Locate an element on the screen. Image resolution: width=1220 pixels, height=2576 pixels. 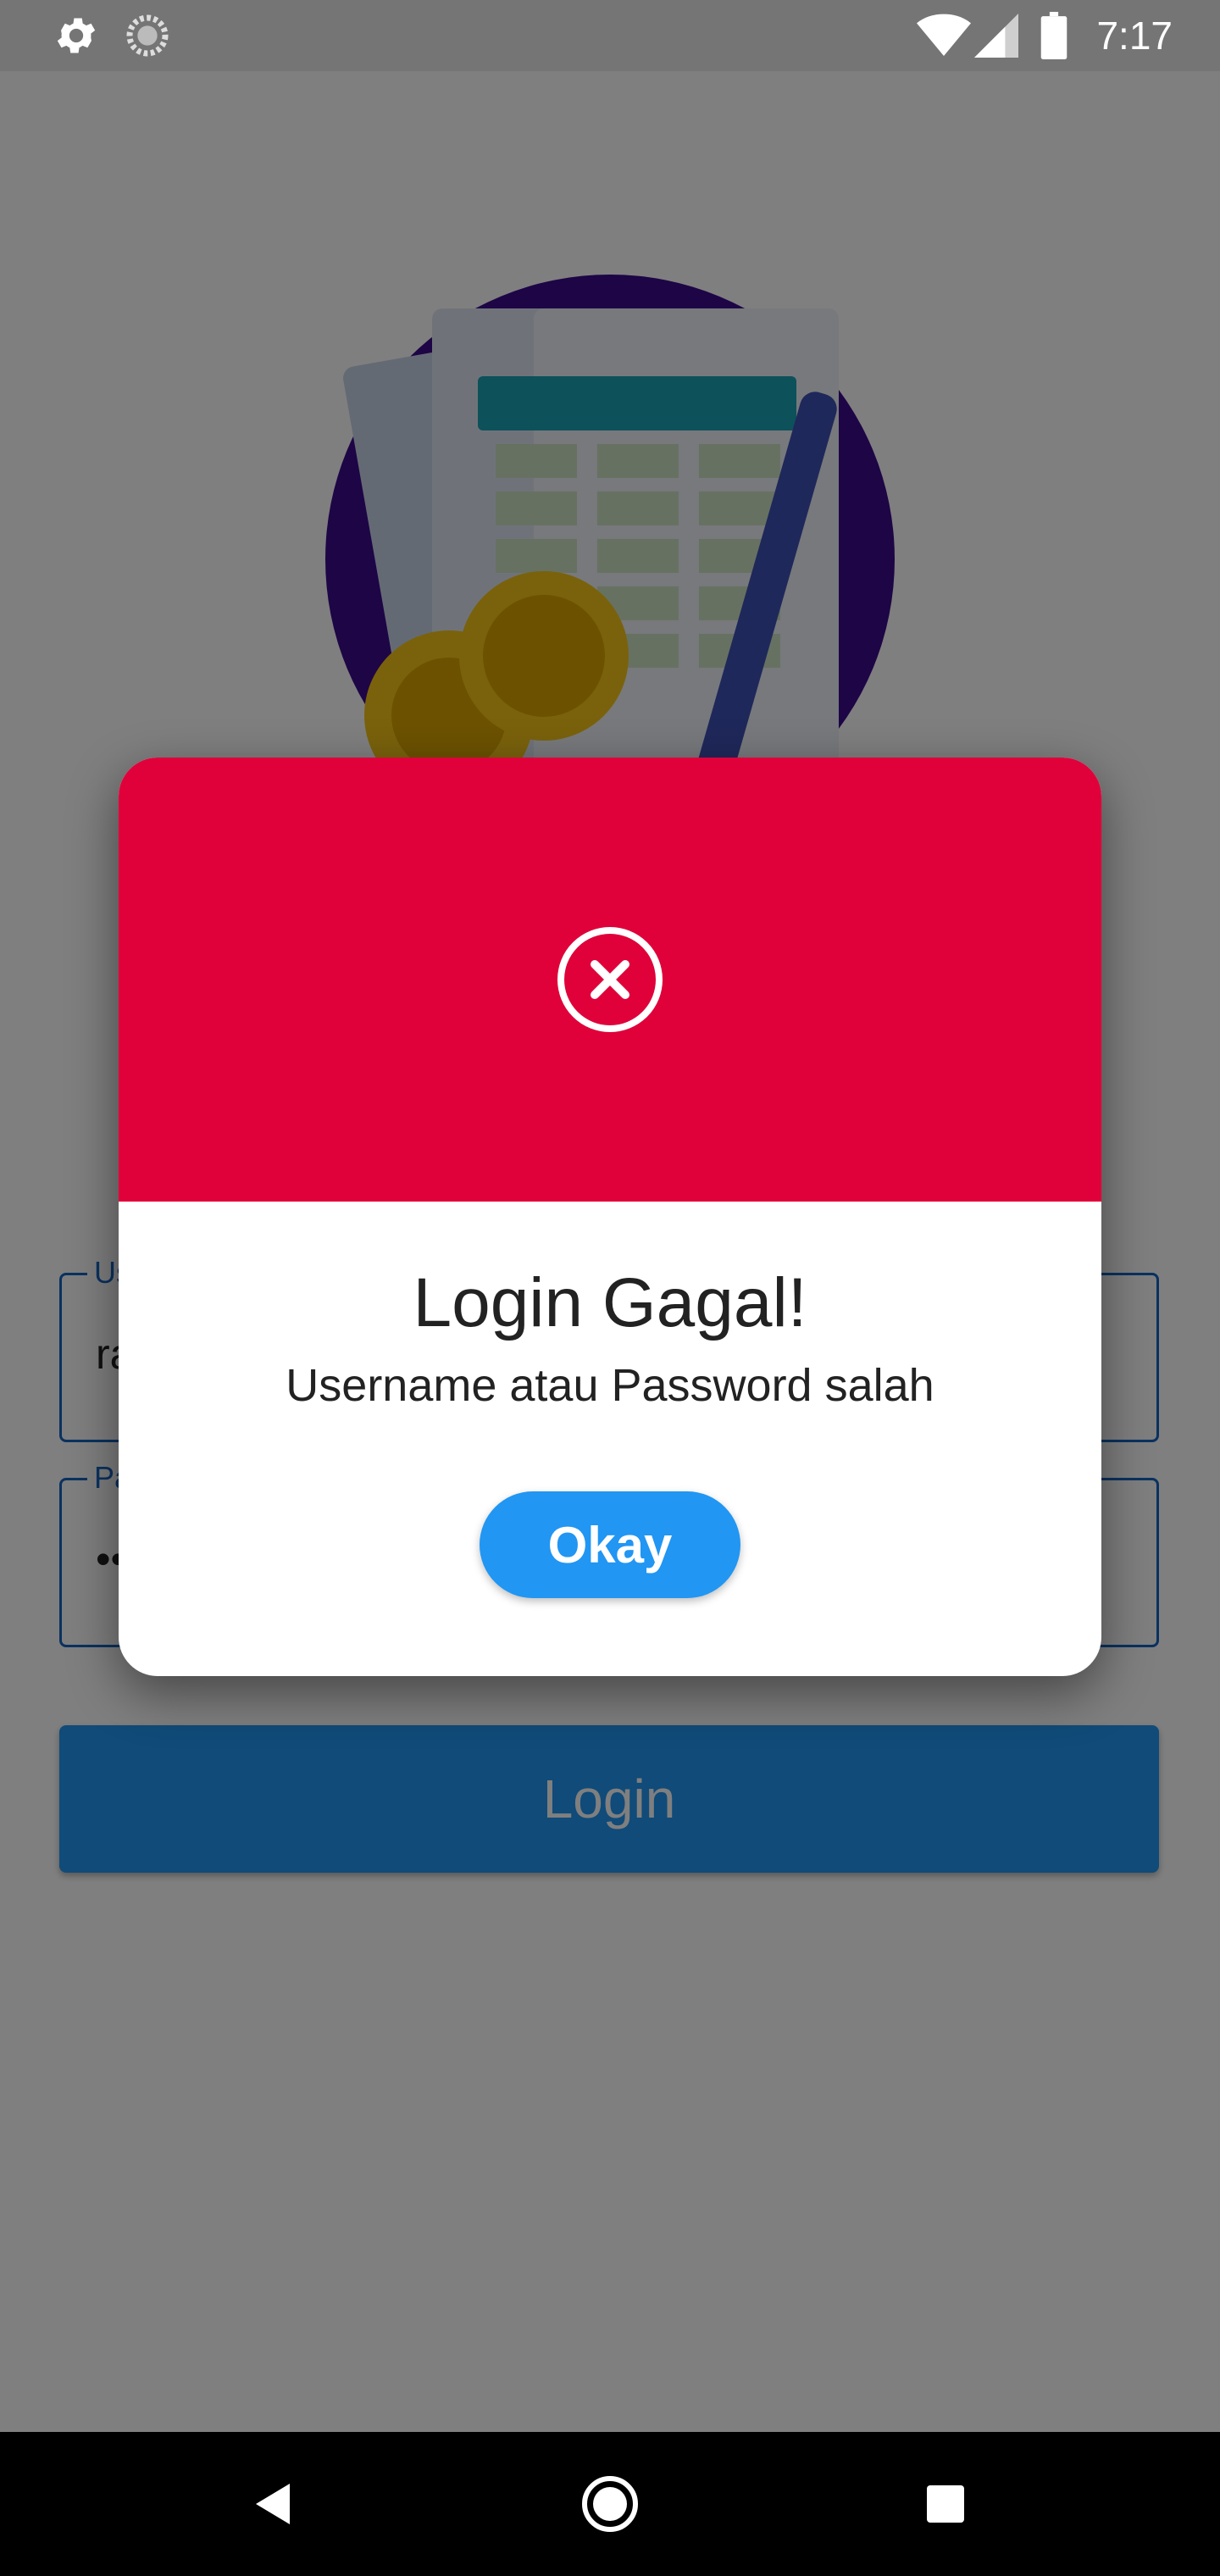
wifi-icon is located at coordinates (944, 38).